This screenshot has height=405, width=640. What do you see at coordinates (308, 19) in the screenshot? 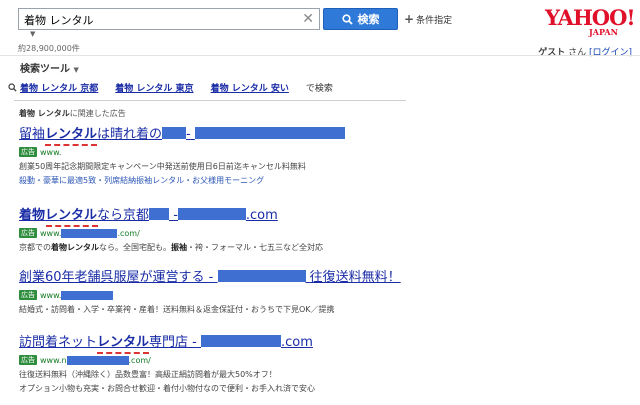
I see `clear-icon: ✕` at bounding box center [308, 19].